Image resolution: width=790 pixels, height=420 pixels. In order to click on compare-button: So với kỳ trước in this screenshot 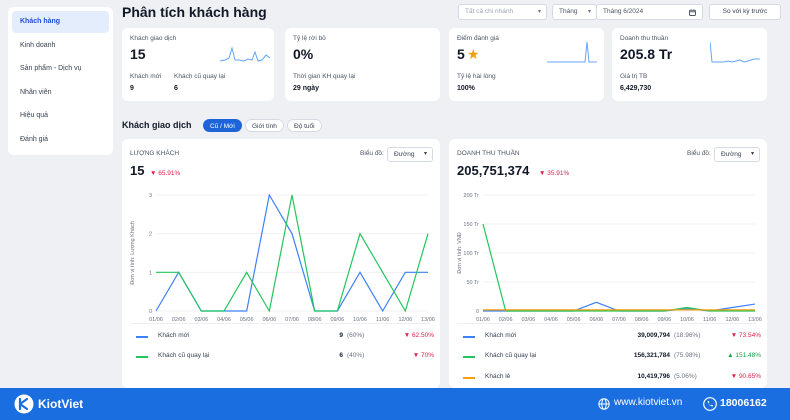, I will do `click(745, 12)`.